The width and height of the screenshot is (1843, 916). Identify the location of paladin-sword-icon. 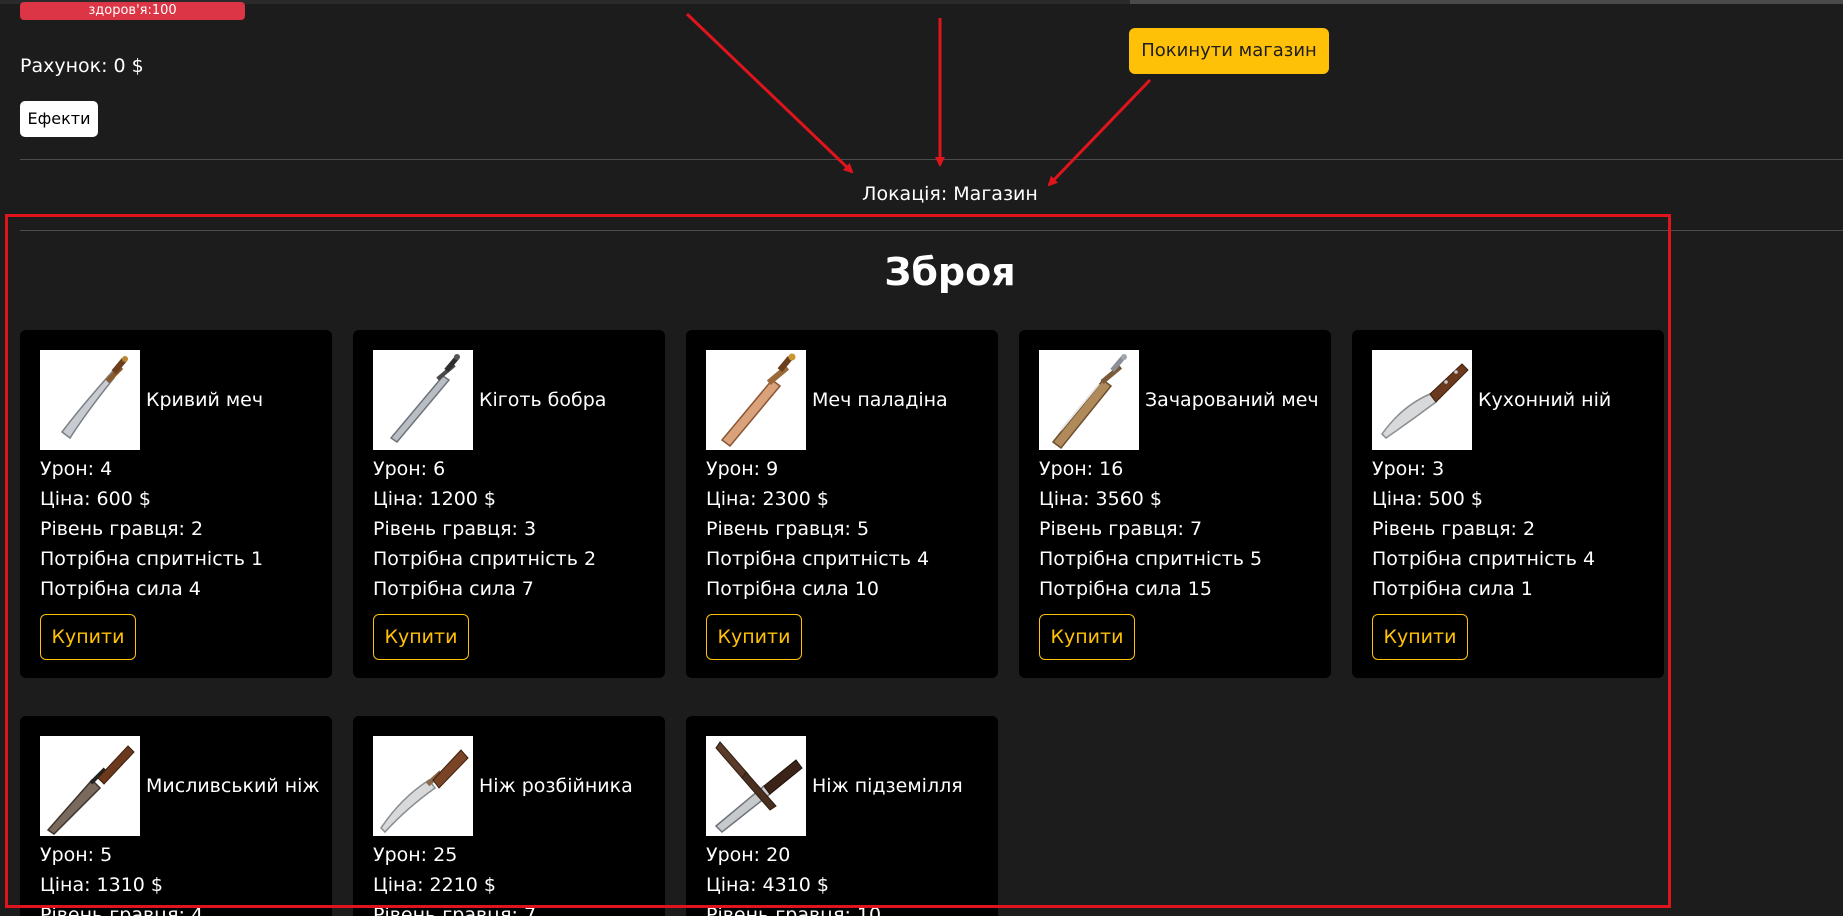
(756, 400).